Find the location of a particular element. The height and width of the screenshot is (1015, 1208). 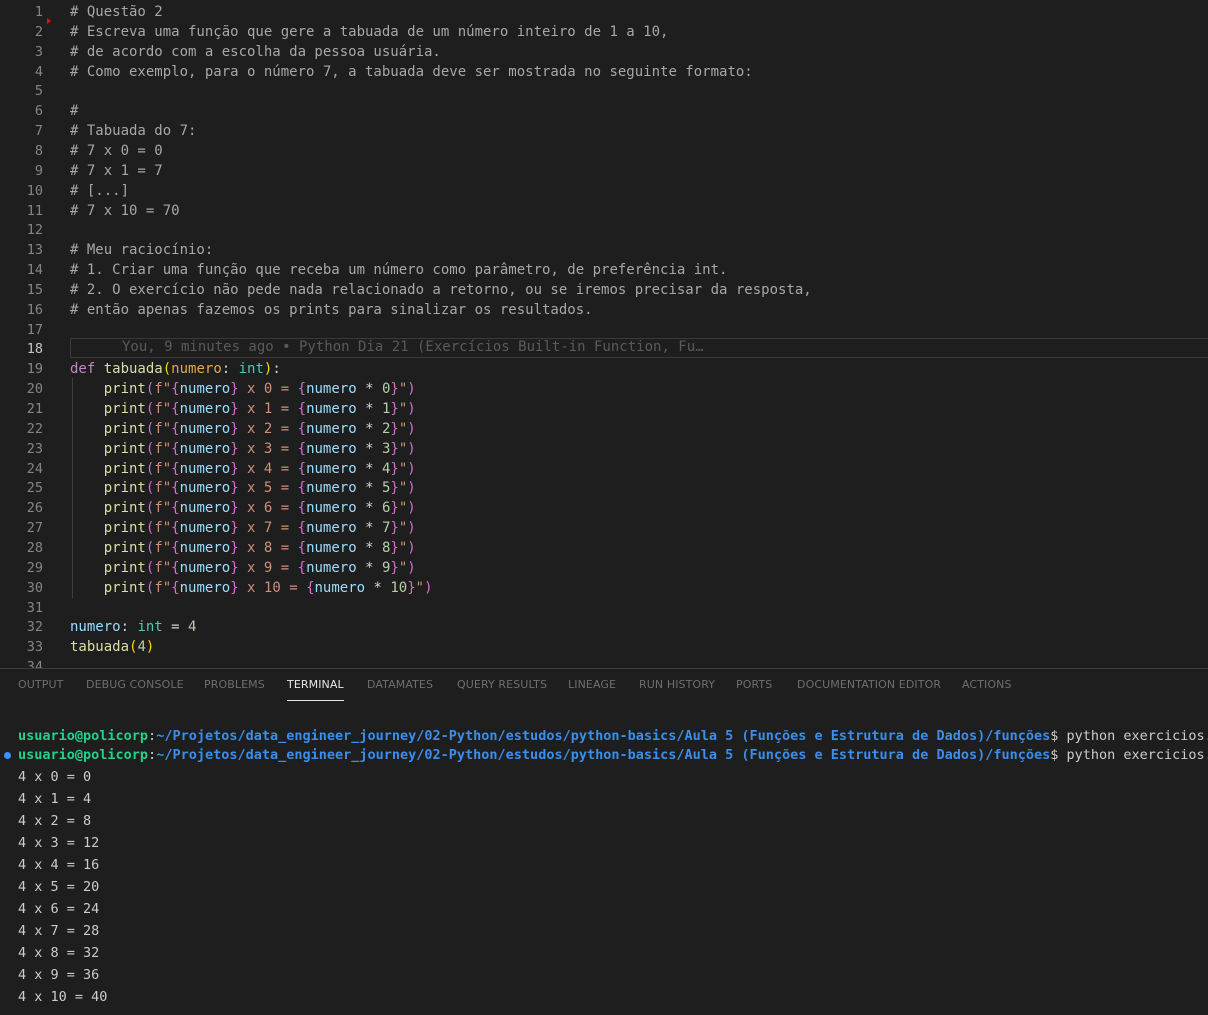

code-line: 6 # is located at coordinates (604, 111).